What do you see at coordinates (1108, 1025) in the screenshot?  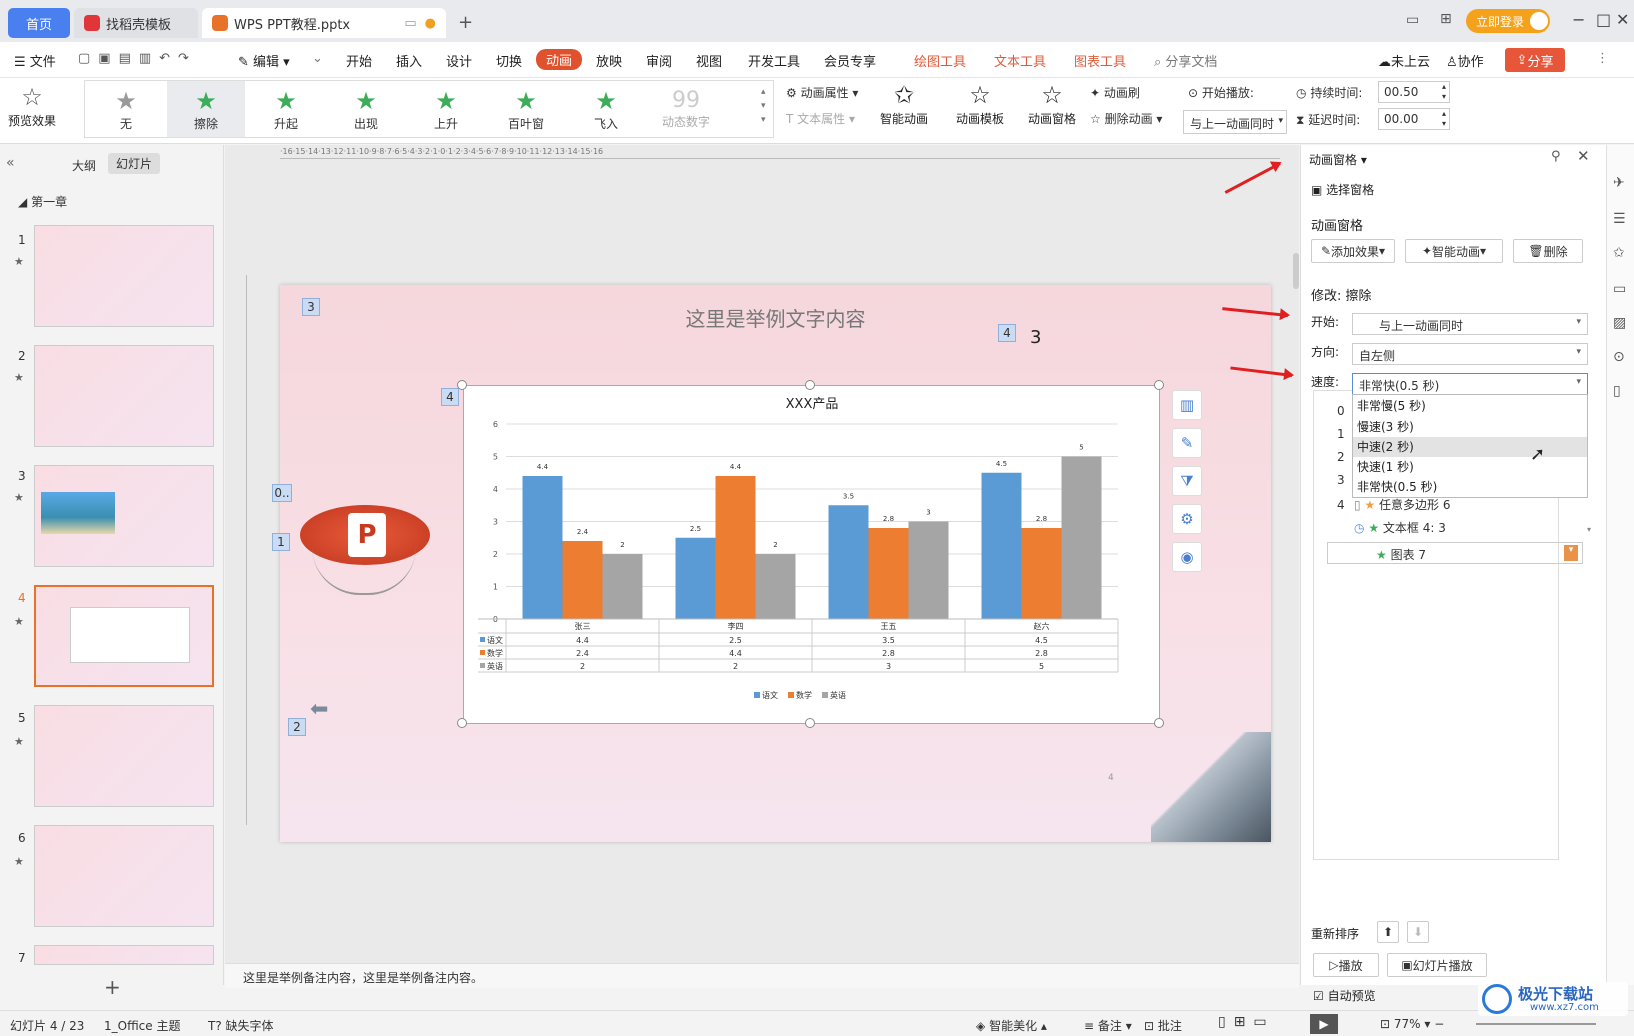 I see `notes-button: ≡ 备注 ▾` at bounding box center [1108, 1025].